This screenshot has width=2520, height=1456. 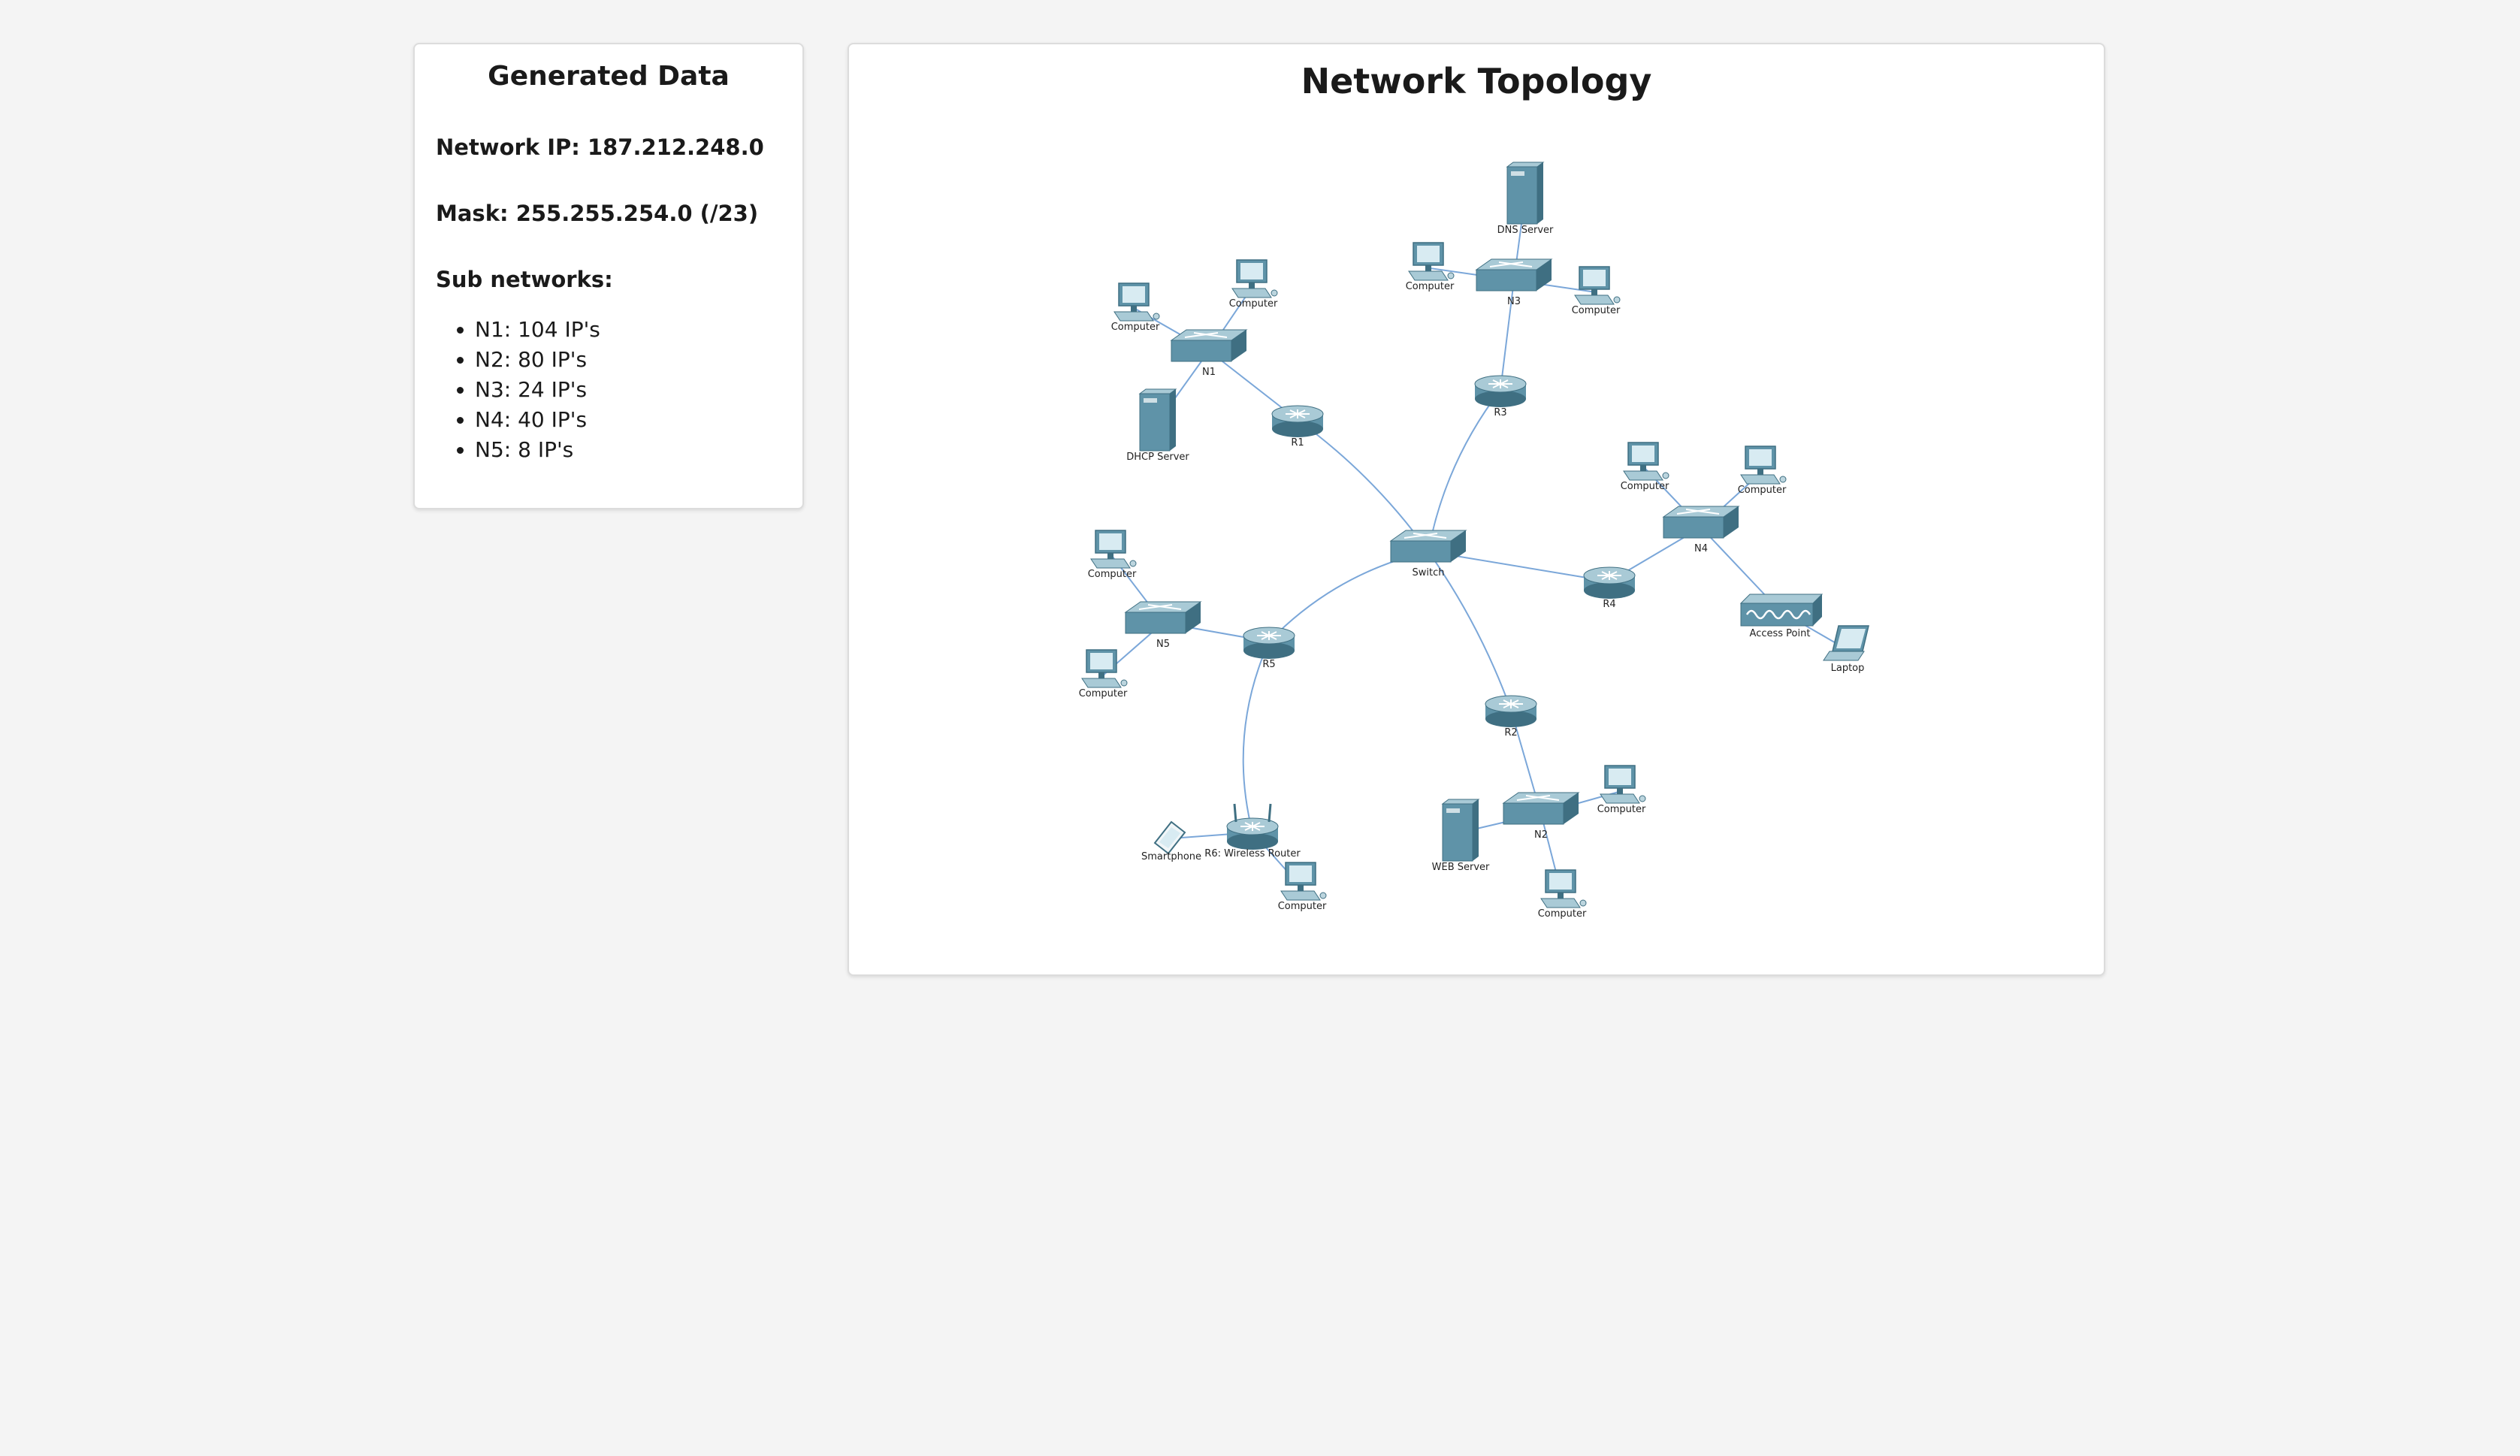 I want to click on subnet-item: N3: 24 IP's, so click(x=537, y=390).